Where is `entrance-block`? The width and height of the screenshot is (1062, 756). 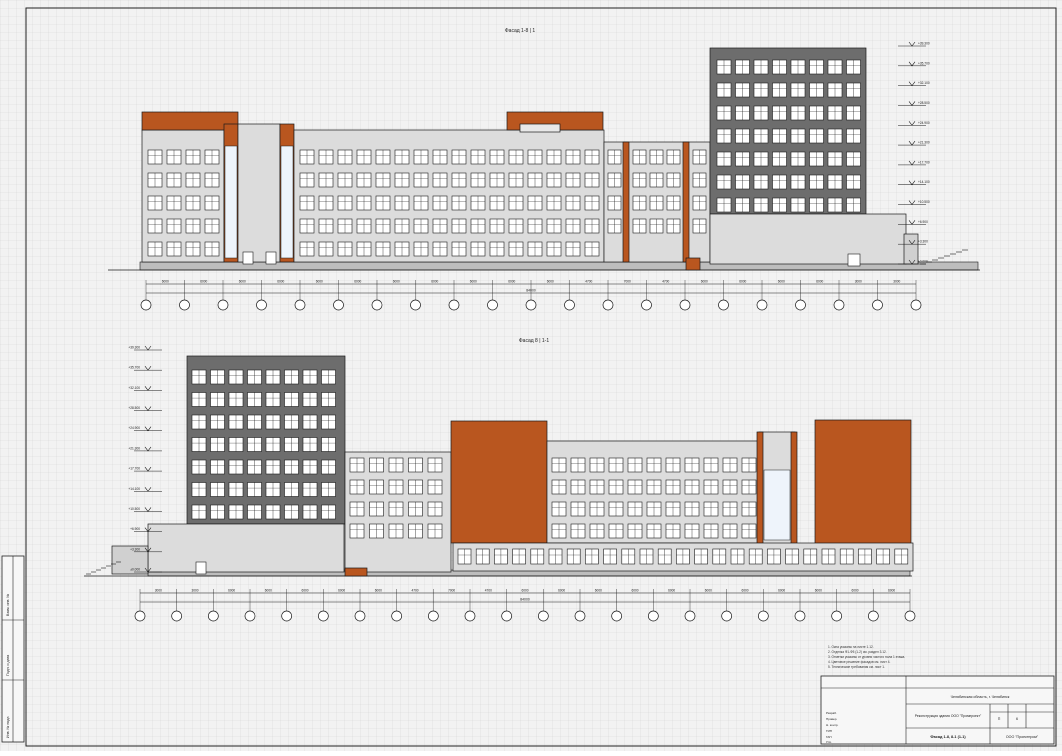
entrance-block is located at coordinates (911, 249).